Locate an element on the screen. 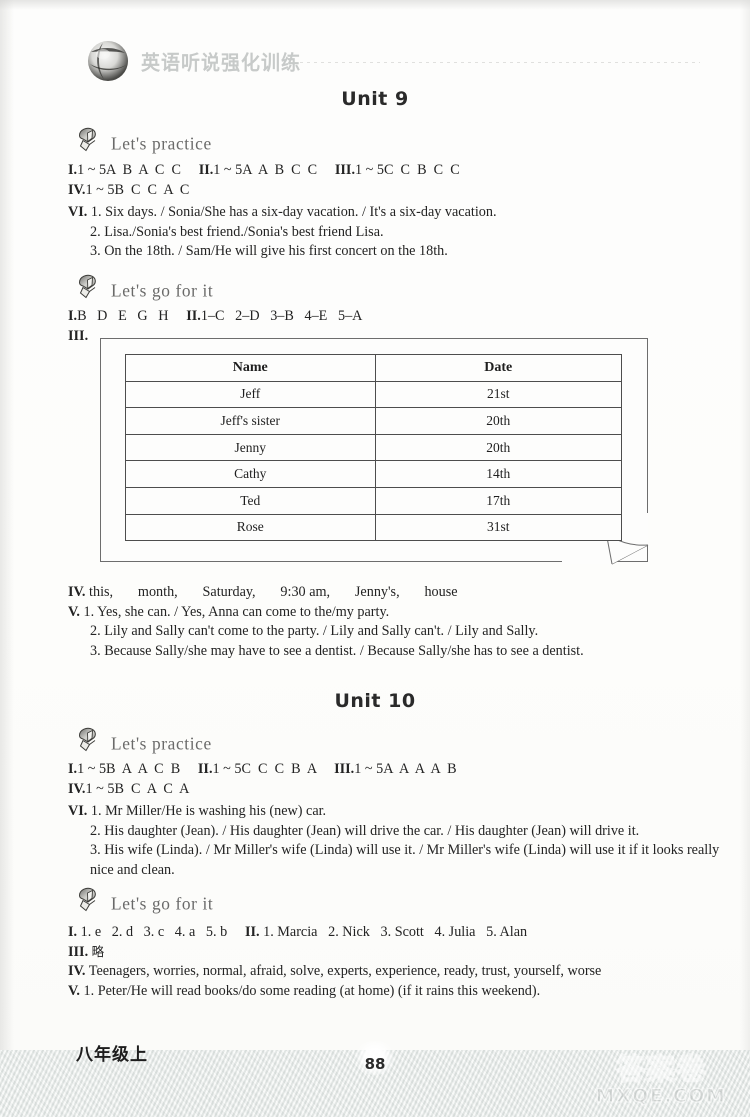  answer-text: 1 ~ 5A B A C C is located at coordinates (129, 170).